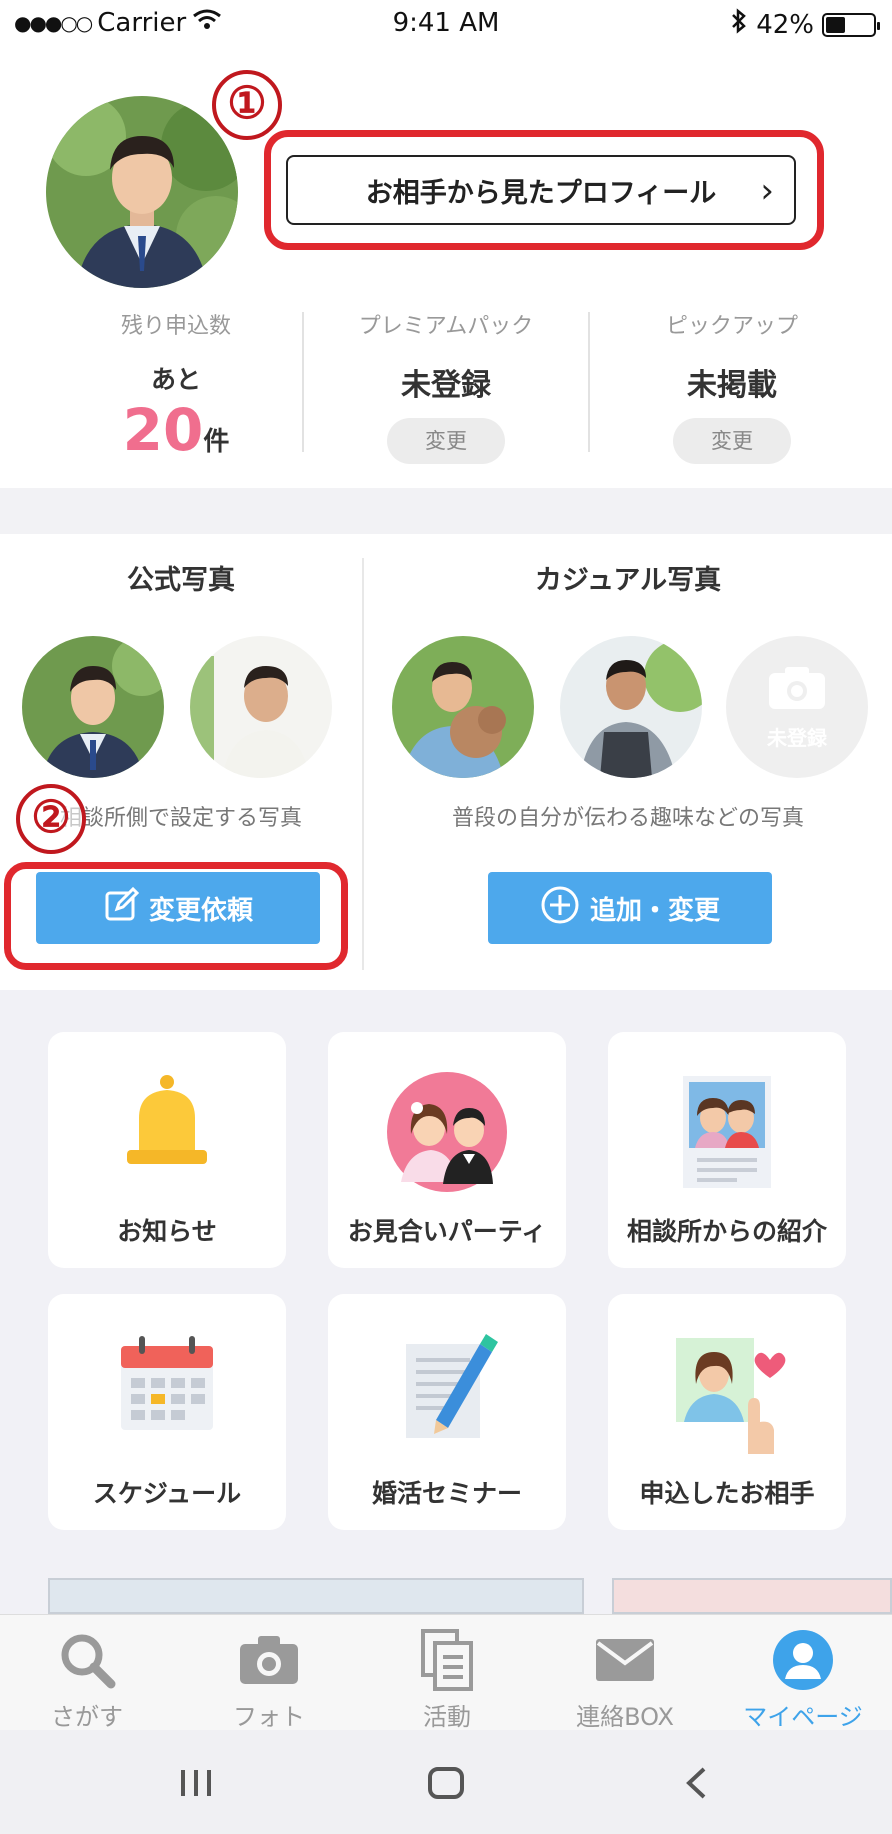 Image resolution: width=892 pixels, height=1834 pixels. Describe the element at coordinates (785, 24) in the screenshot. I see `battery-percent: 42%` at that location.